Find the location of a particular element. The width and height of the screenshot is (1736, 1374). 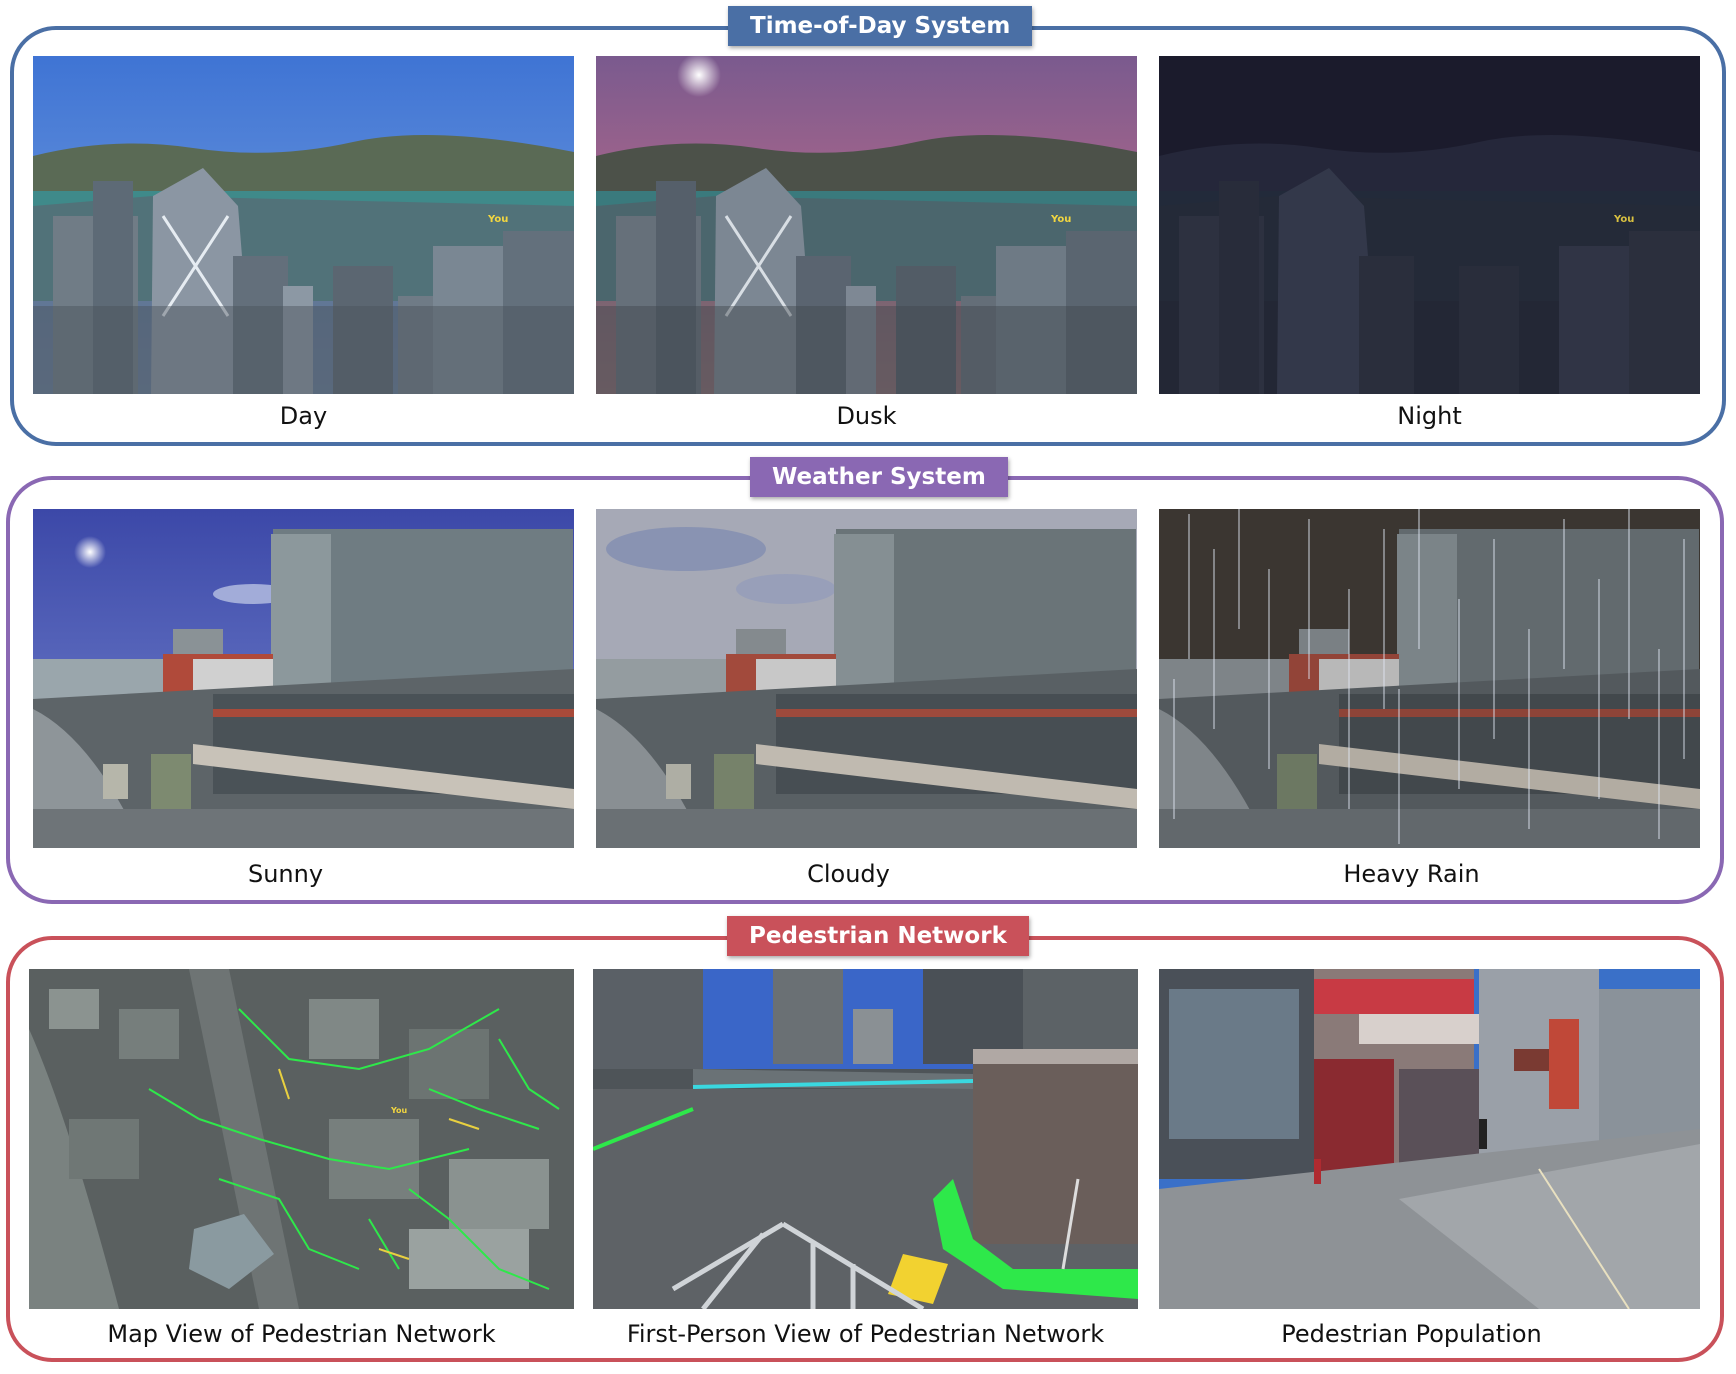

map-view-caption: Map View of Pedestrian Network is located at coordinates (301, 1334).